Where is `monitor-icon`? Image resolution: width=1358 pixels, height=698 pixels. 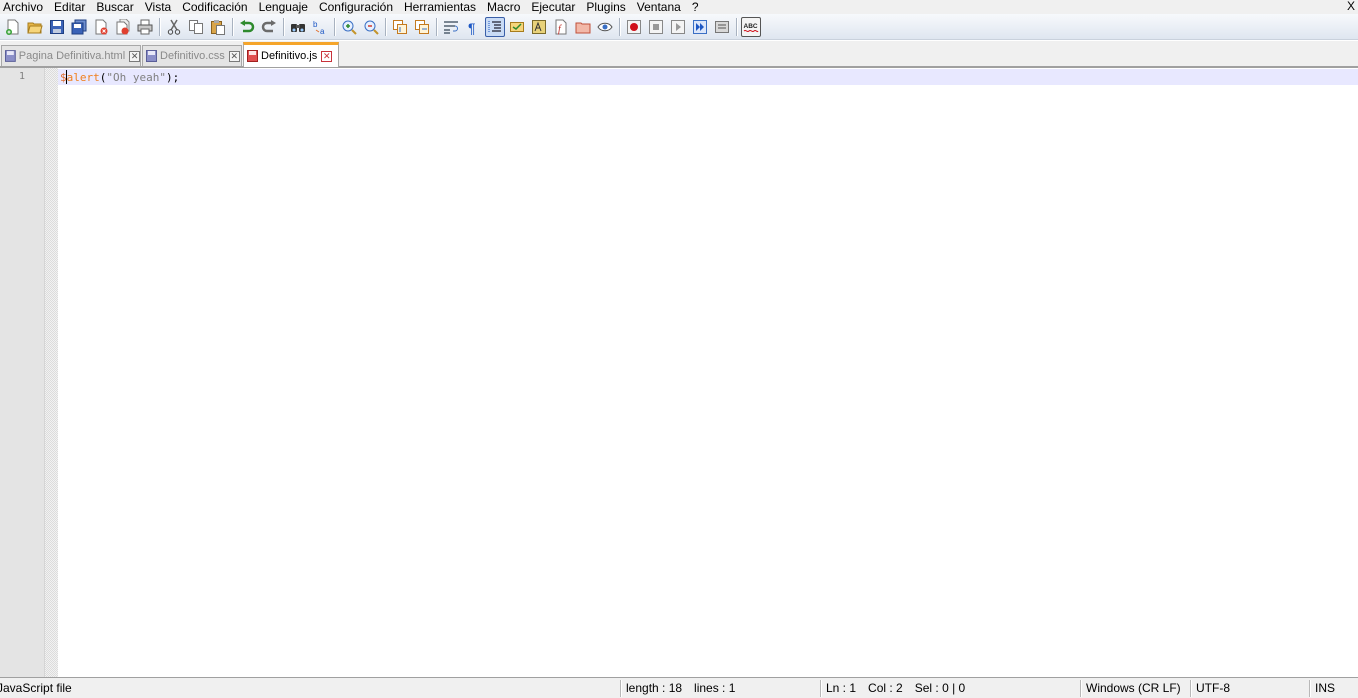
monitor-icon is located at coordinates (605, 27).